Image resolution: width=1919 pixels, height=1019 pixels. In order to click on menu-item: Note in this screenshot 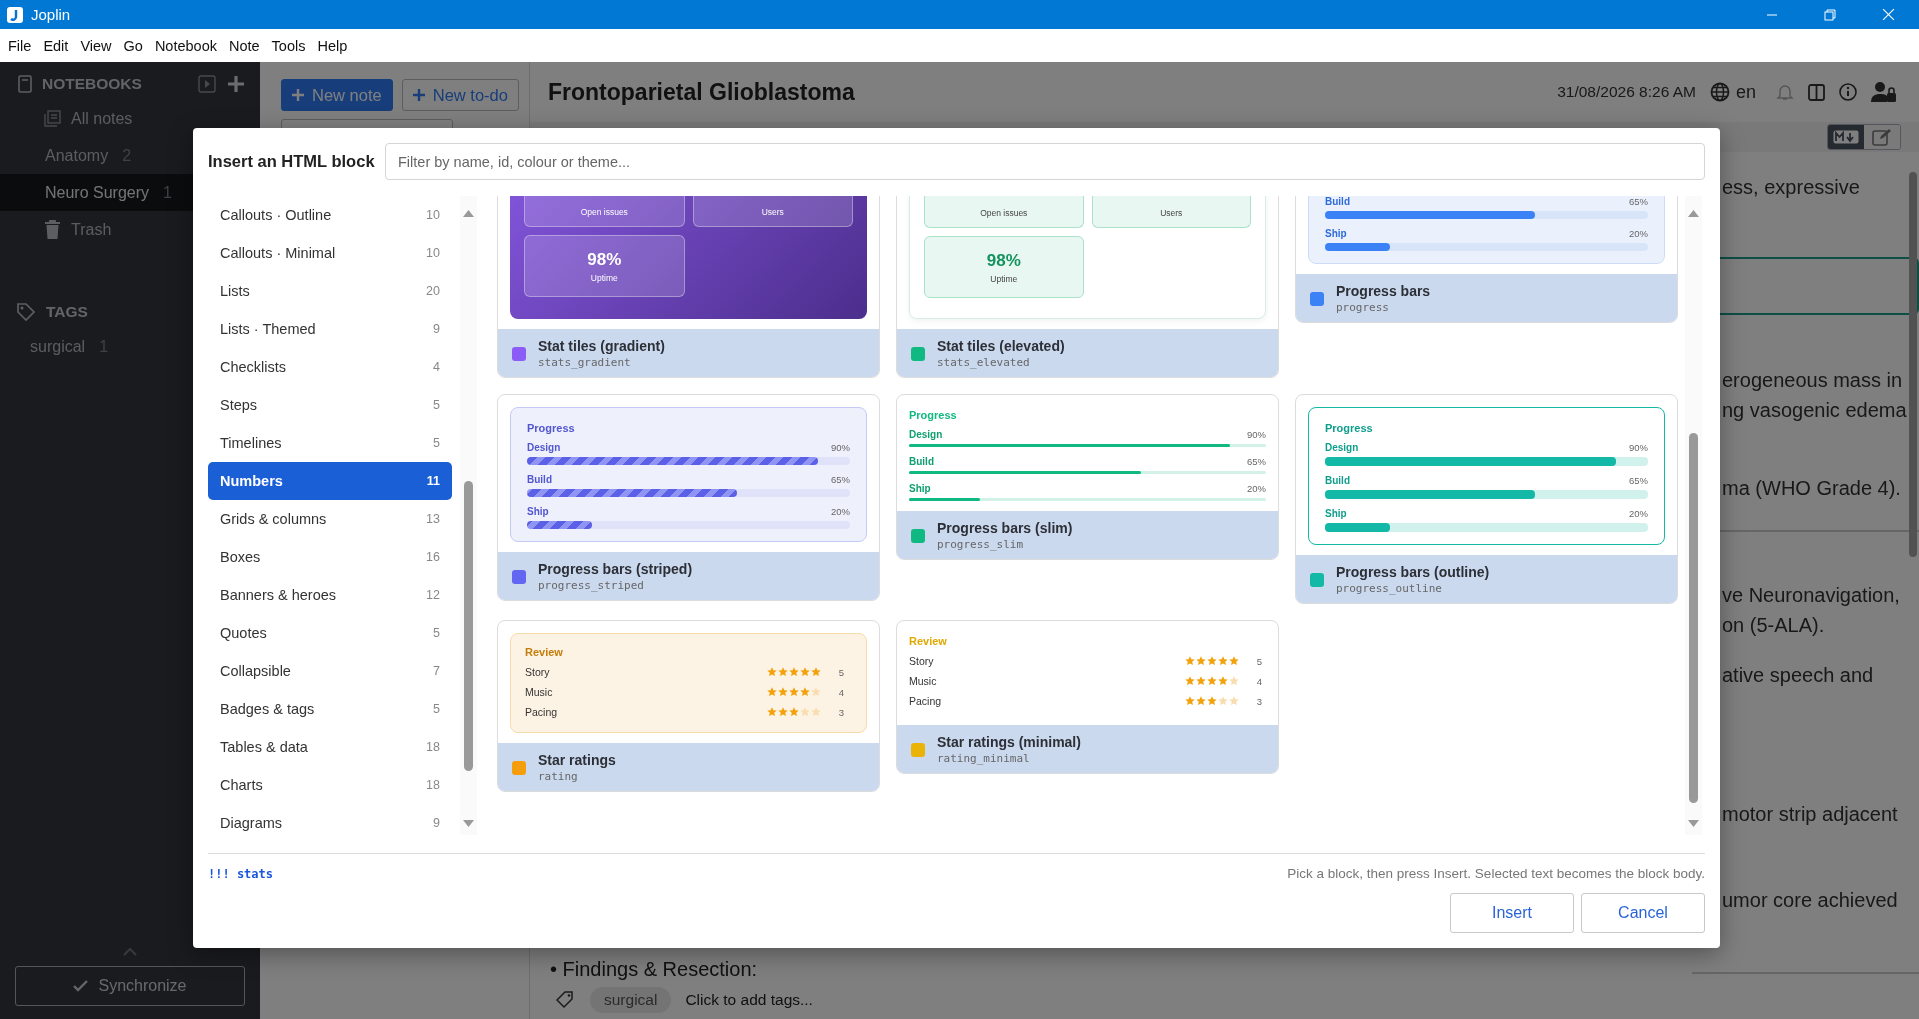, I will do `click(244, 45)`.